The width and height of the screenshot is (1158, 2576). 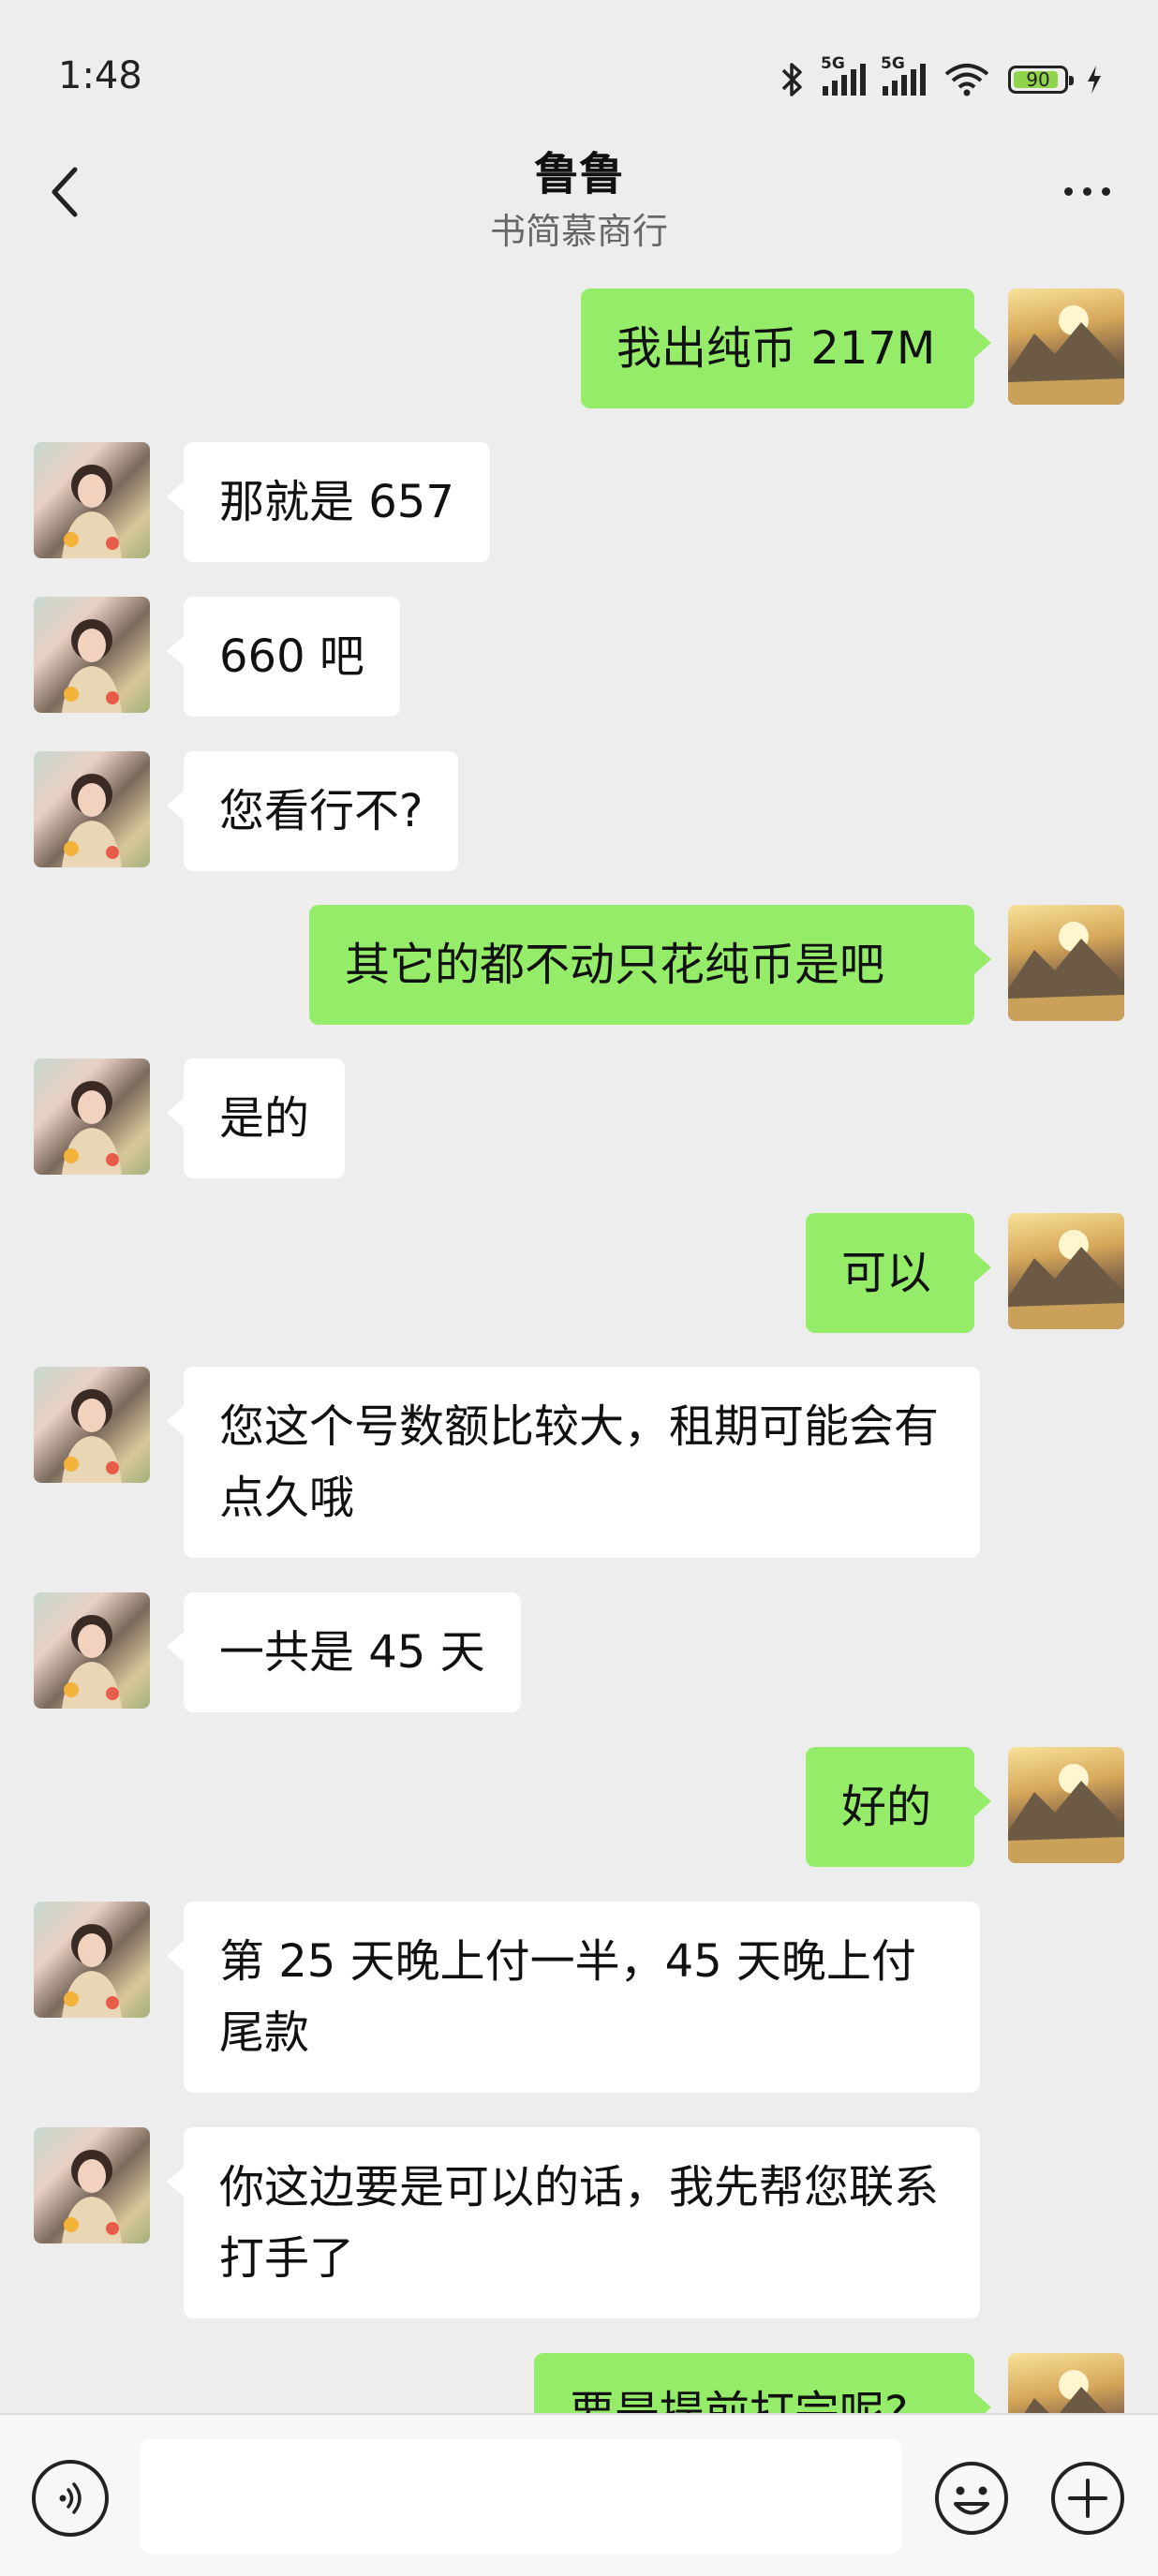 What do you see at coordinates (791, 79) in the screenshot?
I see `bluetooth-icon` at bounding box center [791, 79].